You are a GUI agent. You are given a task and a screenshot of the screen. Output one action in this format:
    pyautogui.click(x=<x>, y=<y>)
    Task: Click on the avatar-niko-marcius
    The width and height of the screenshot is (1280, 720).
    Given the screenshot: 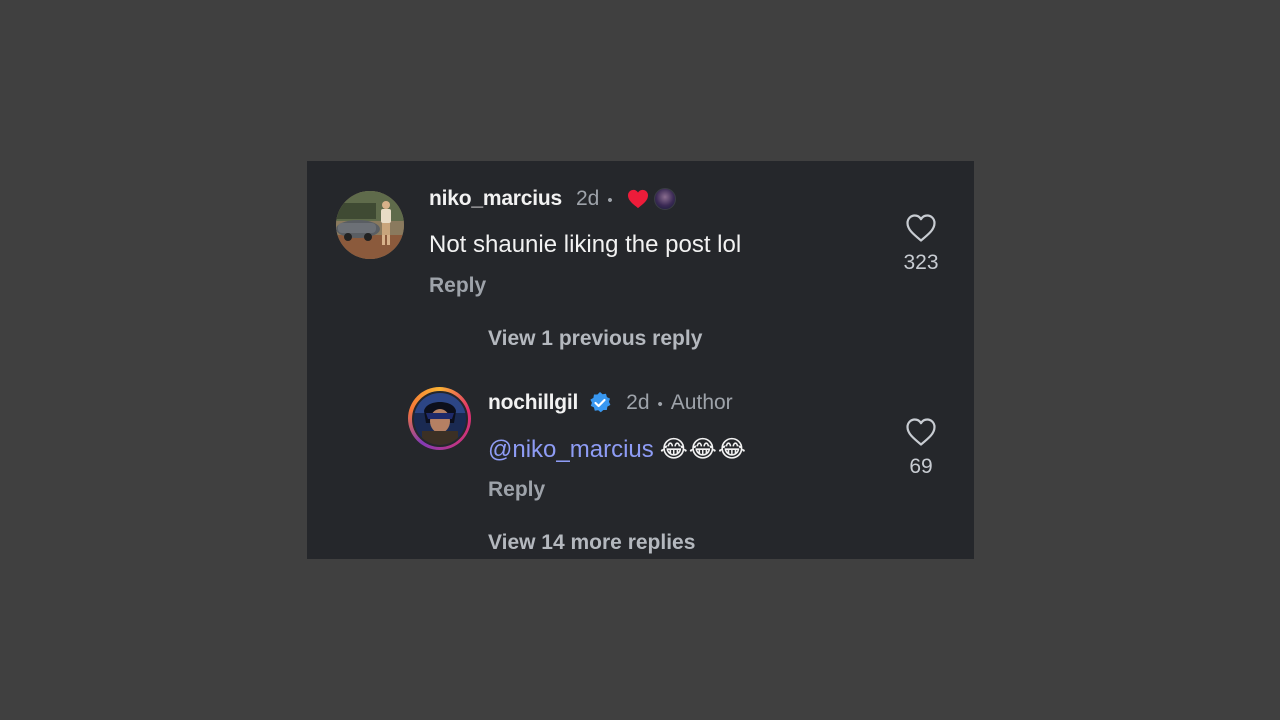 What is the action you would take?
    pyautogui.click(x=370, y=225)
    